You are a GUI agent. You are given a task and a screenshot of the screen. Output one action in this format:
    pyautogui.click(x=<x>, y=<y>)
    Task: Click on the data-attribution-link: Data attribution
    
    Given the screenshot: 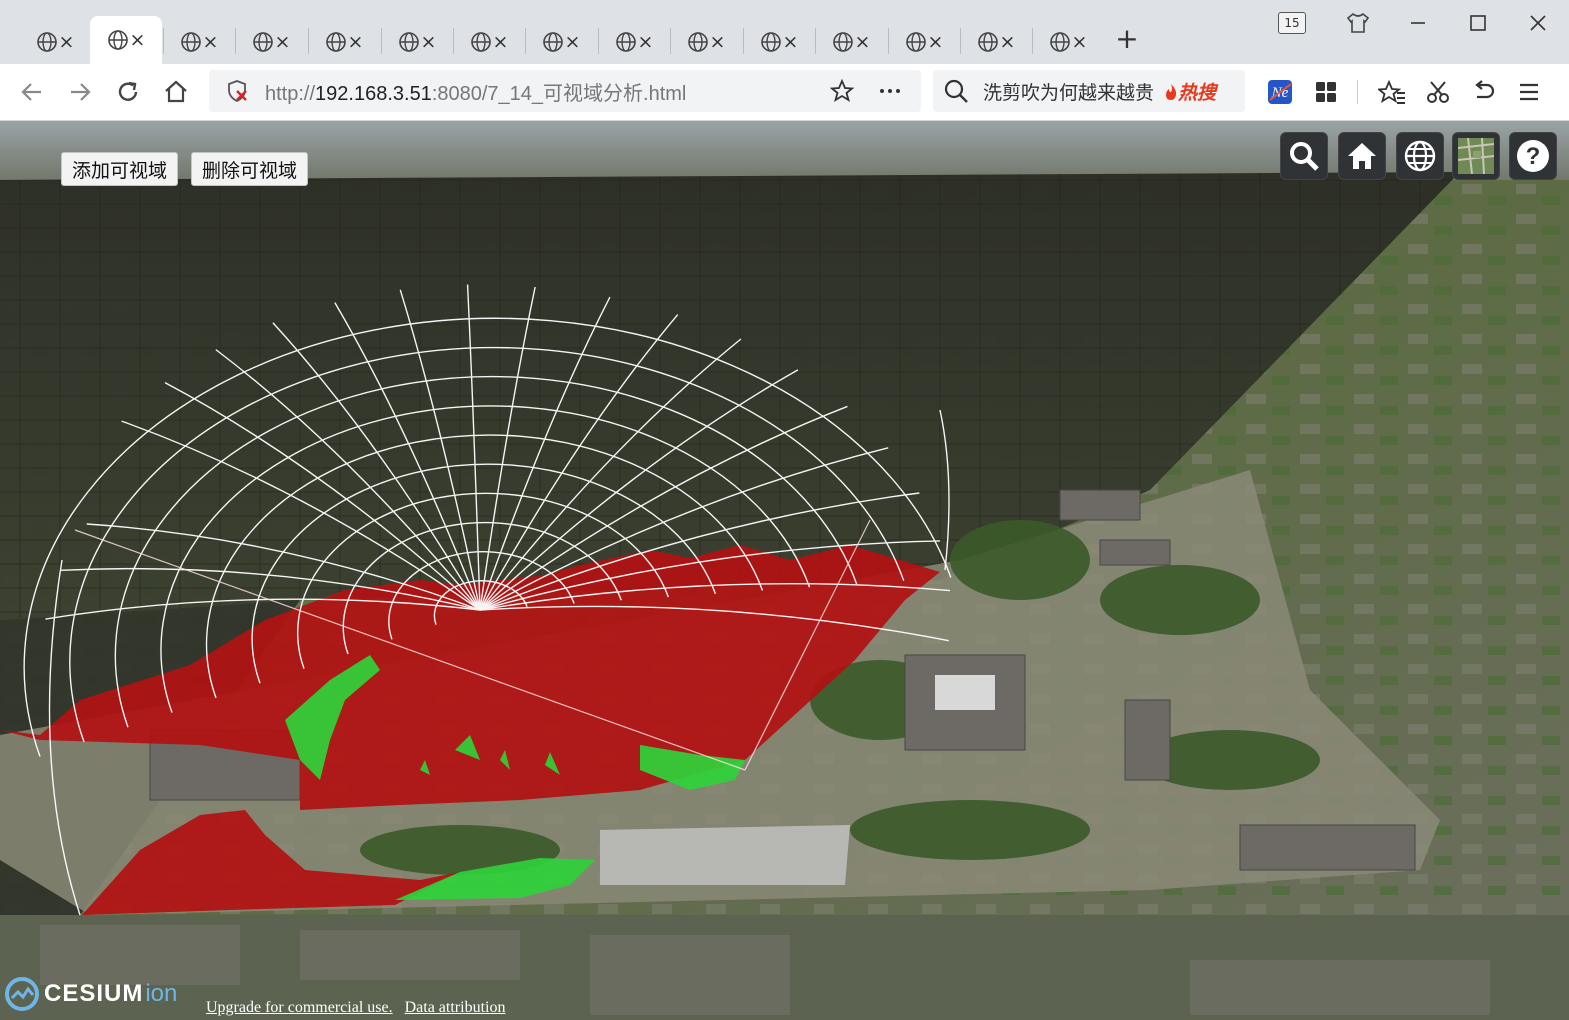 What is the action you would take?
    pyautogui.click(x=455, y=1007)
    